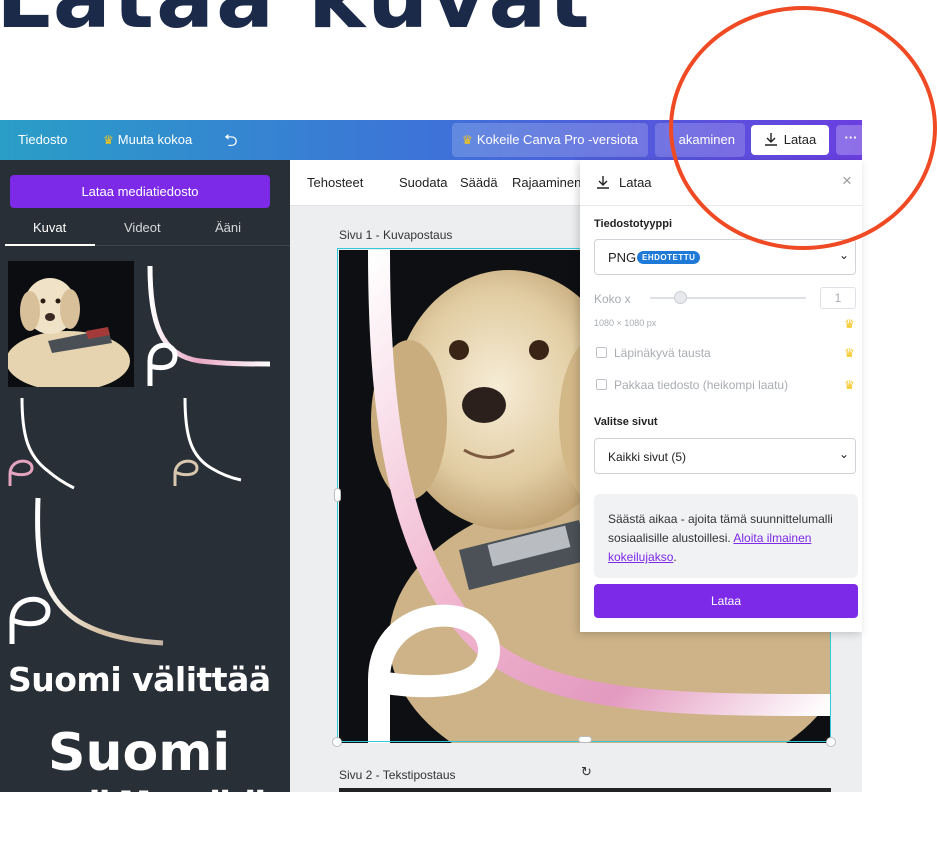 Image resolution: width=937 pixels, height=843 pixels. What do you see at coordinates (662, 353) in the screenshot?
I see `transparent-bg-label: Läpinäkyvä tausta` at bounding box center [662, 353].